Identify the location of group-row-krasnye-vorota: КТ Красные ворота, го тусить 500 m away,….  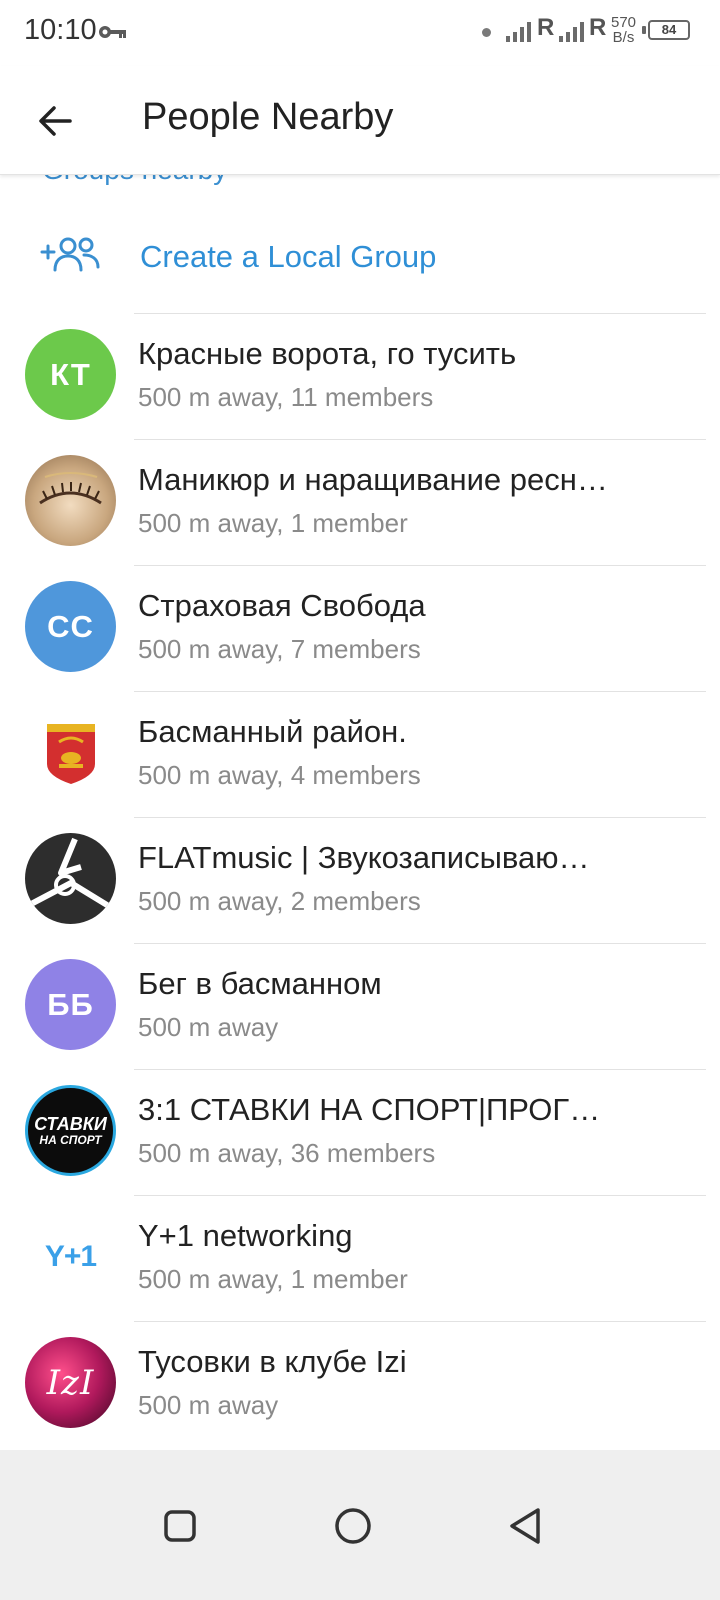
(360, 377).